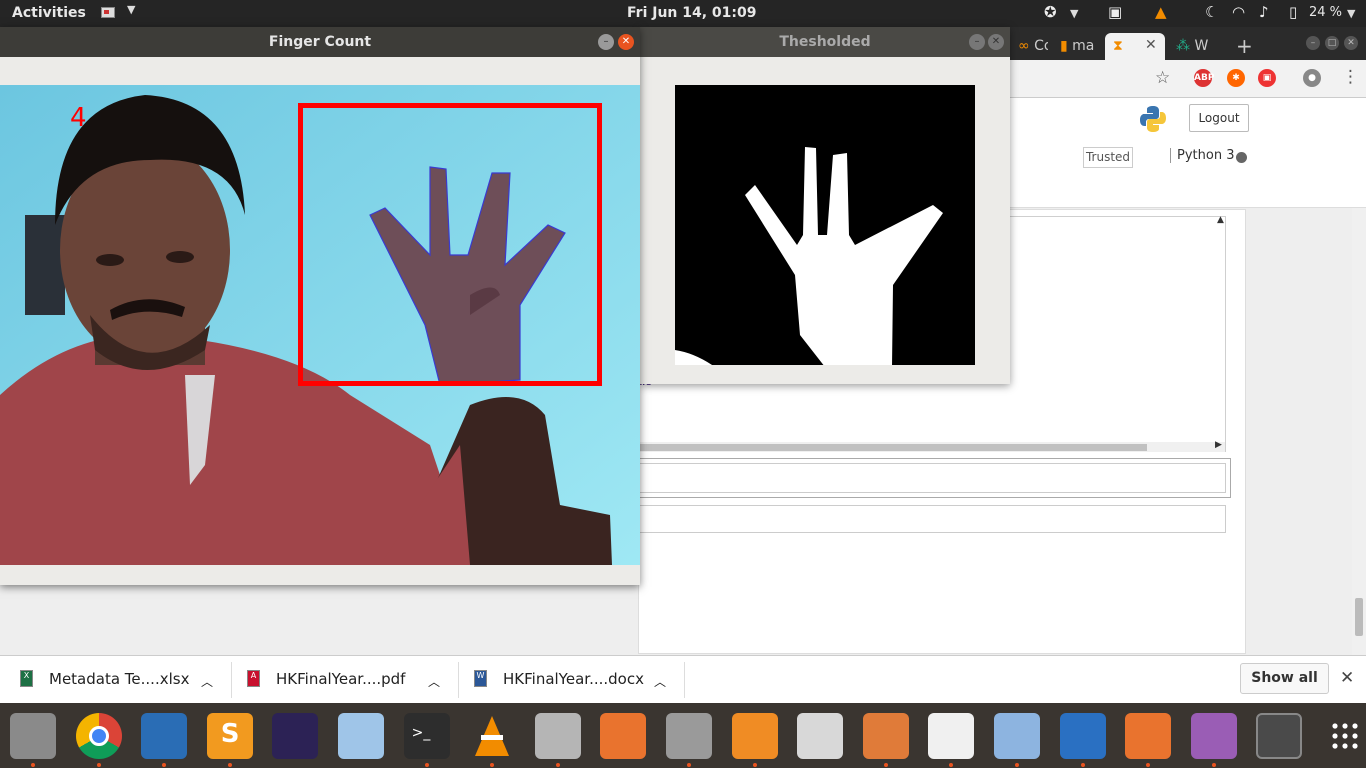 This screenshot has height=768, width=1366. What do you see at coordinates (1162, 78) in the screenshot?
I see `bookmark-star-icon: ☆` at bounding box center [1162, 78].